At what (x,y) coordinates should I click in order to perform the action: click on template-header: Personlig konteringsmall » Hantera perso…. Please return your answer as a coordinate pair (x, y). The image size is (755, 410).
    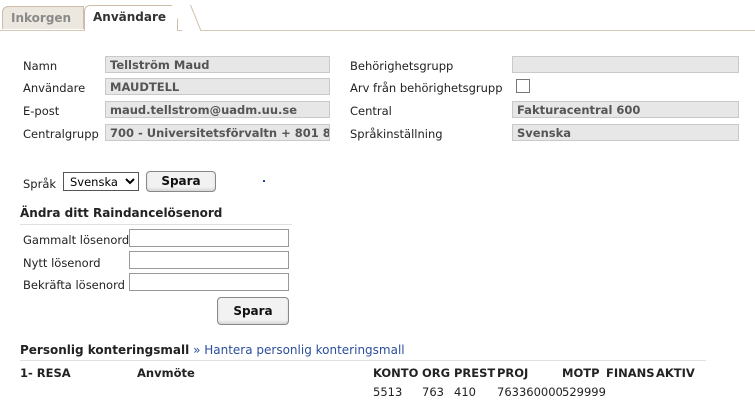
    Looking at the image, I should click on (212, 350).